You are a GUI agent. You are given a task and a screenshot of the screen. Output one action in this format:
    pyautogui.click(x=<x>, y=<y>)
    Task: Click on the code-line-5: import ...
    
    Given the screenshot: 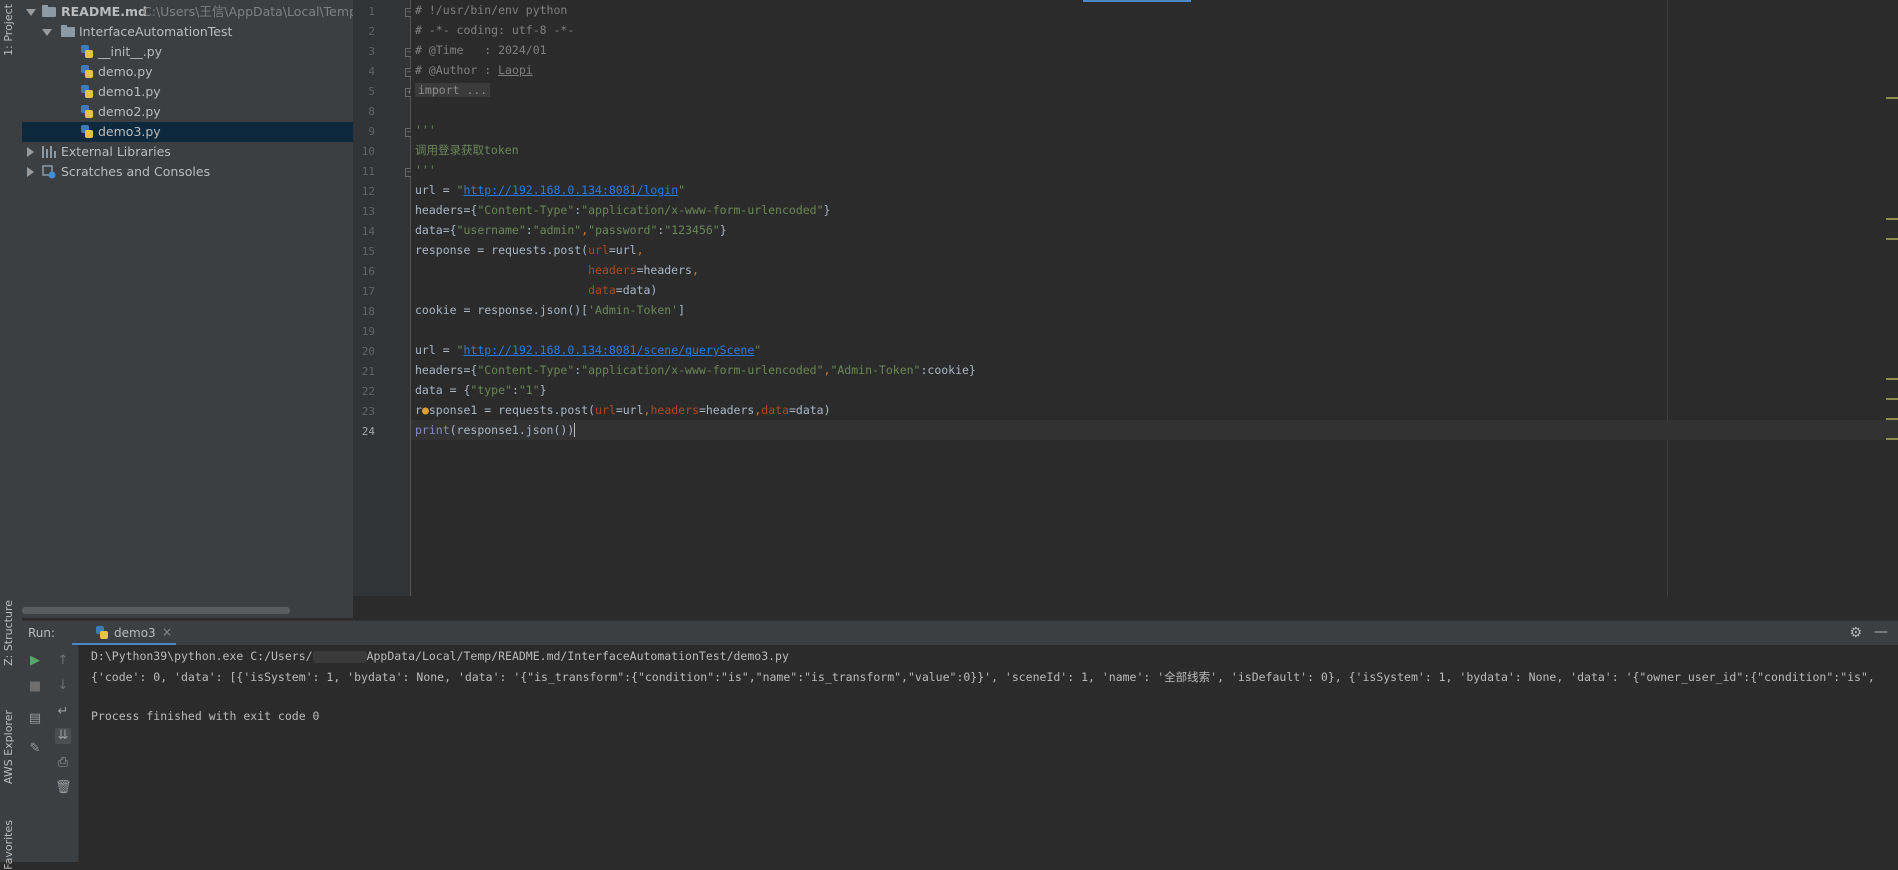 What is the action you would take?
    pyautogui.click(x=453, y=90)
    